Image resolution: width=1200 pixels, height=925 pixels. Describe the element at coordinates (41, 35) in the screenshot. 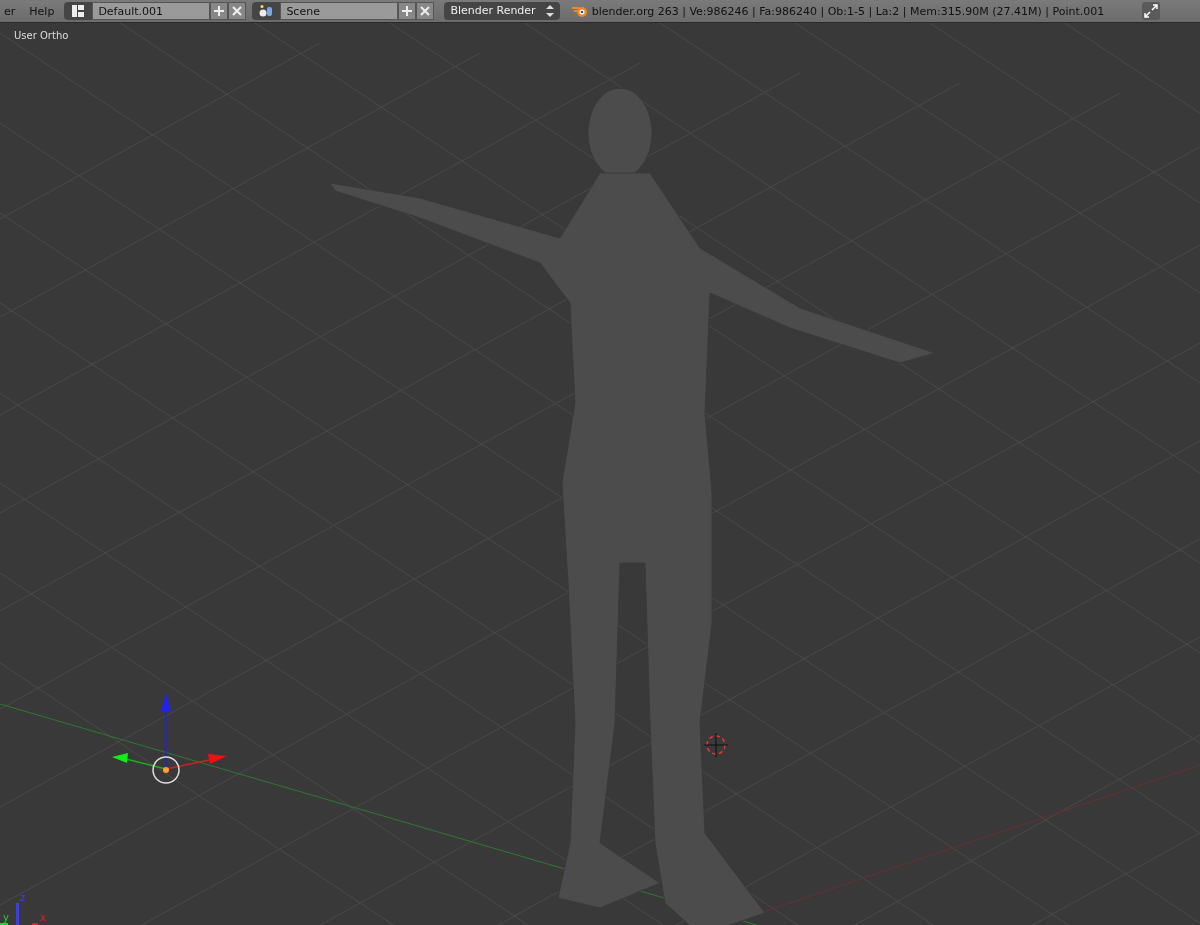

I see `view-label: User Ortho` at that location.